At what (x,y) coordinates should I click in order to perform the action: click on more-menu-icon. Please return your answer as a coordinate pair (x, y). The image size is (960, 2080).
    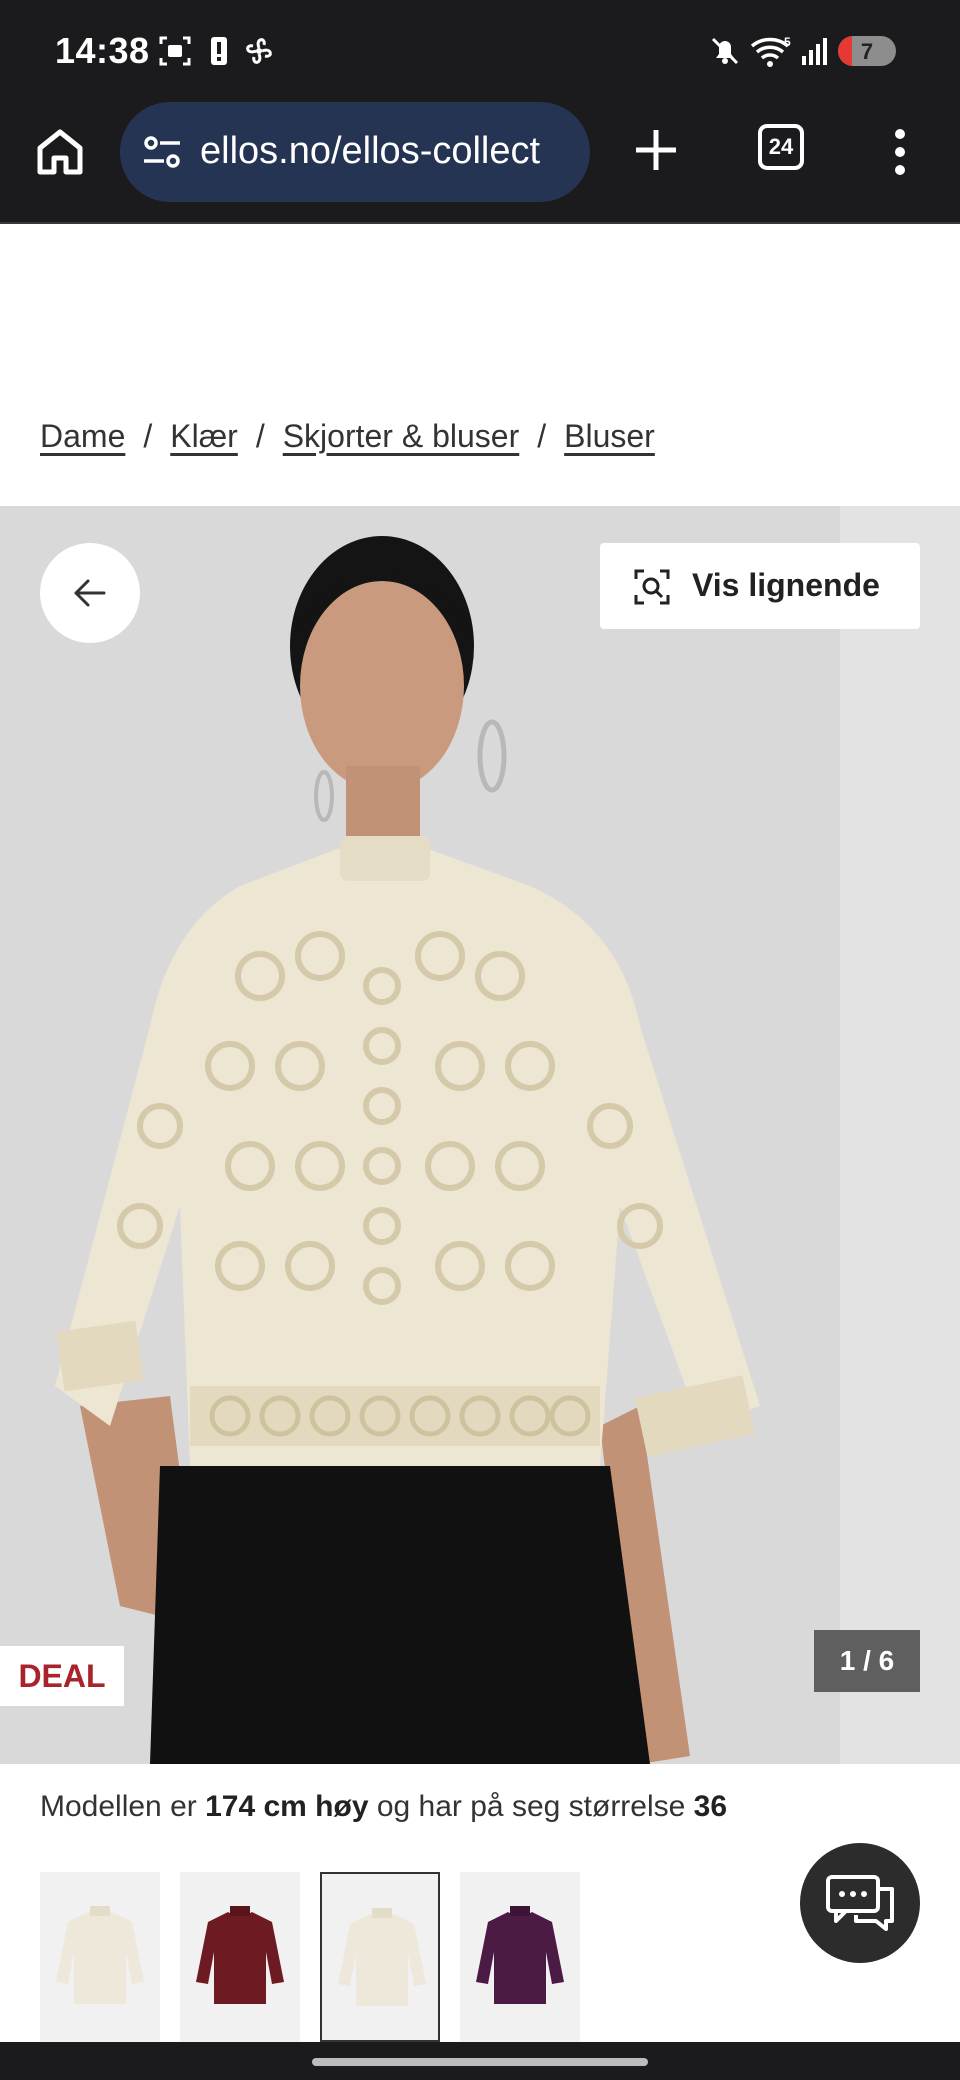
    Looking at the image, I should click on (900, 152).